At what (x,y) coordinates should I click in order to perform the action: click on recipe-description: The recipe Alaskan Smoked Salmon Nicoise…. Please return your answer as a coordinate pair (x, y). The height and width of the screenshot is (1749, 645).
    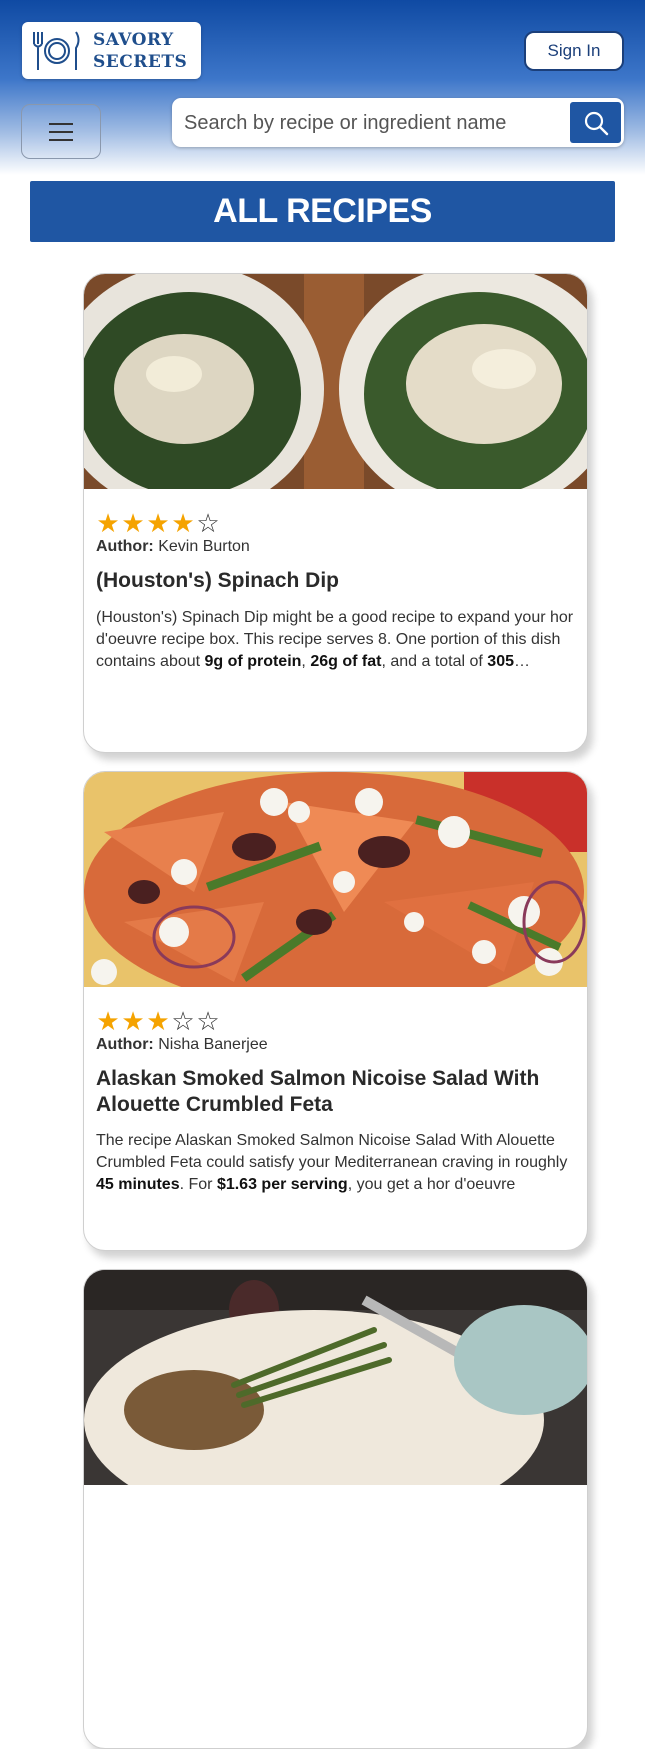
    Looking at the image, I should click on (335, 1163).